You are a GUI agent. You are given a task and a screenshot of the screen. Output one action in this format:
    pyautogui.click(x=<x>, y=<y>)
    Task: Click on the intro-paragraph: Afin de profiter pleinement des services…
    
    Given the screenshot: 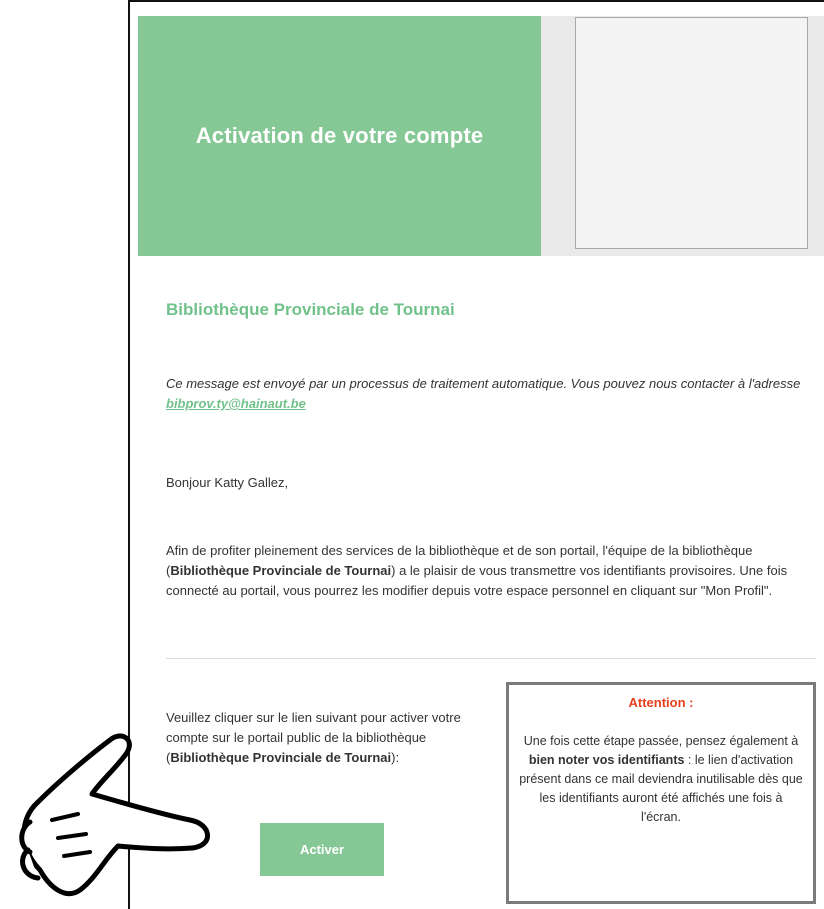 What is the action you would take?
    pyautogui.click(x=492, y=571)
    